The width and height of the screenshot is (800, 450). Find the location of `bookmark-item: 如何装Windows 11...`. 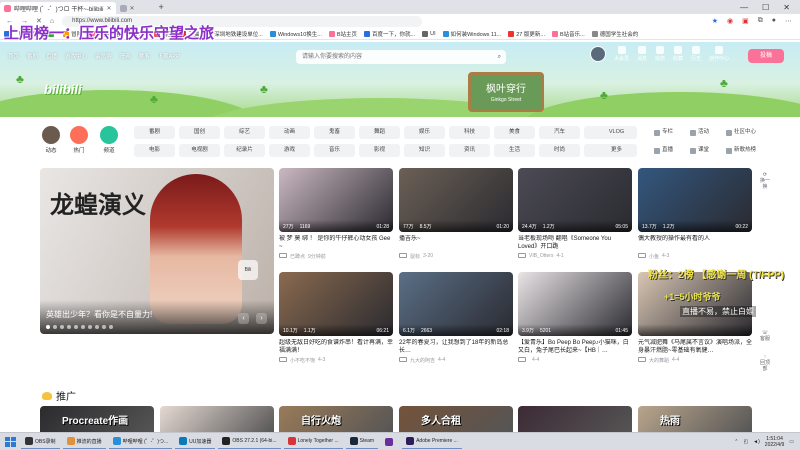

bookmark-item: 如何装Windows 11... is located at coordinates (471, 34).